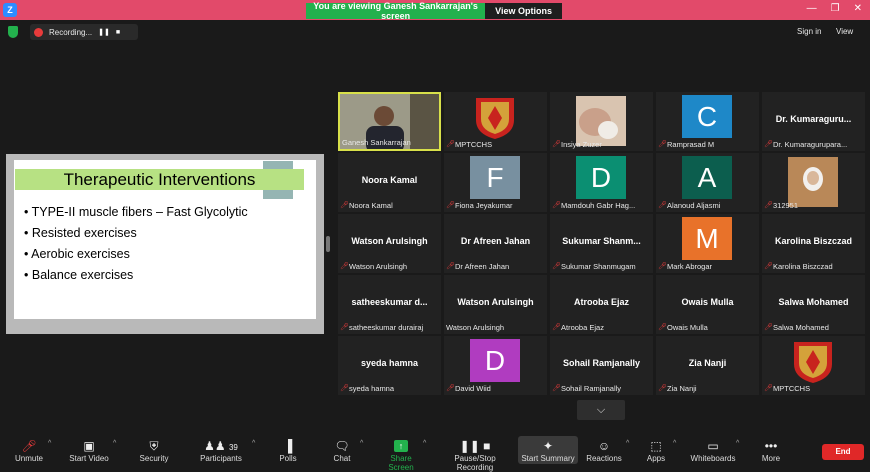 The width and height of the screenshot is (870, 472). What do you see at coordinates (844, 31) in the screenshot?
I see `view-button: View` at bounding box center [844, 31].